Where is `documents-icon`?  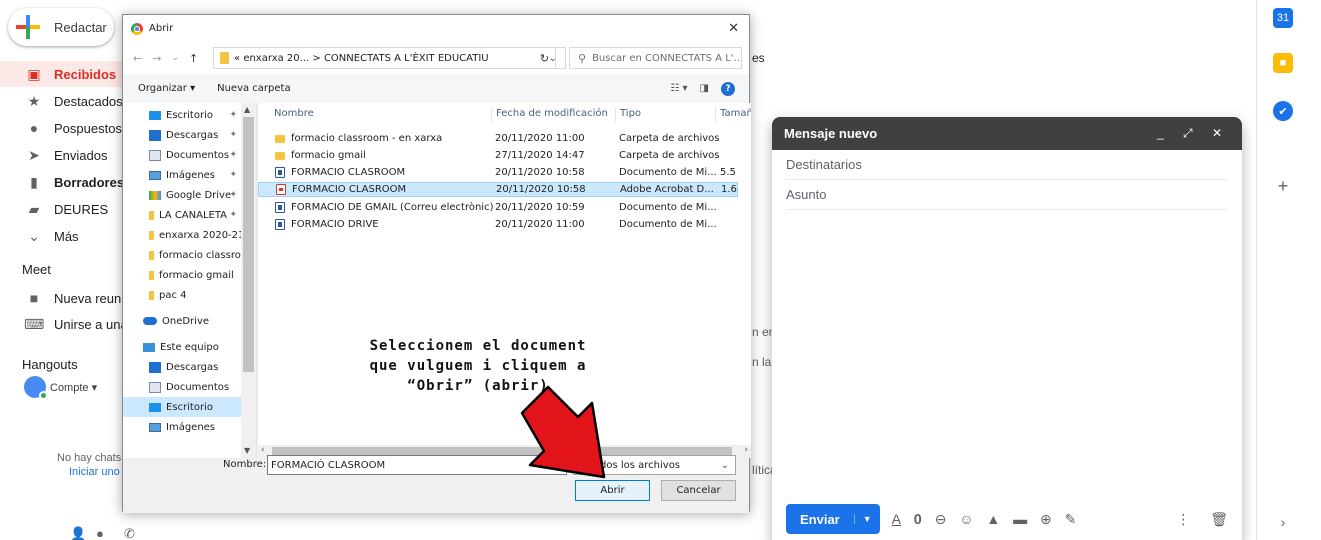
documents-icon is located at coordinates (155, 387).